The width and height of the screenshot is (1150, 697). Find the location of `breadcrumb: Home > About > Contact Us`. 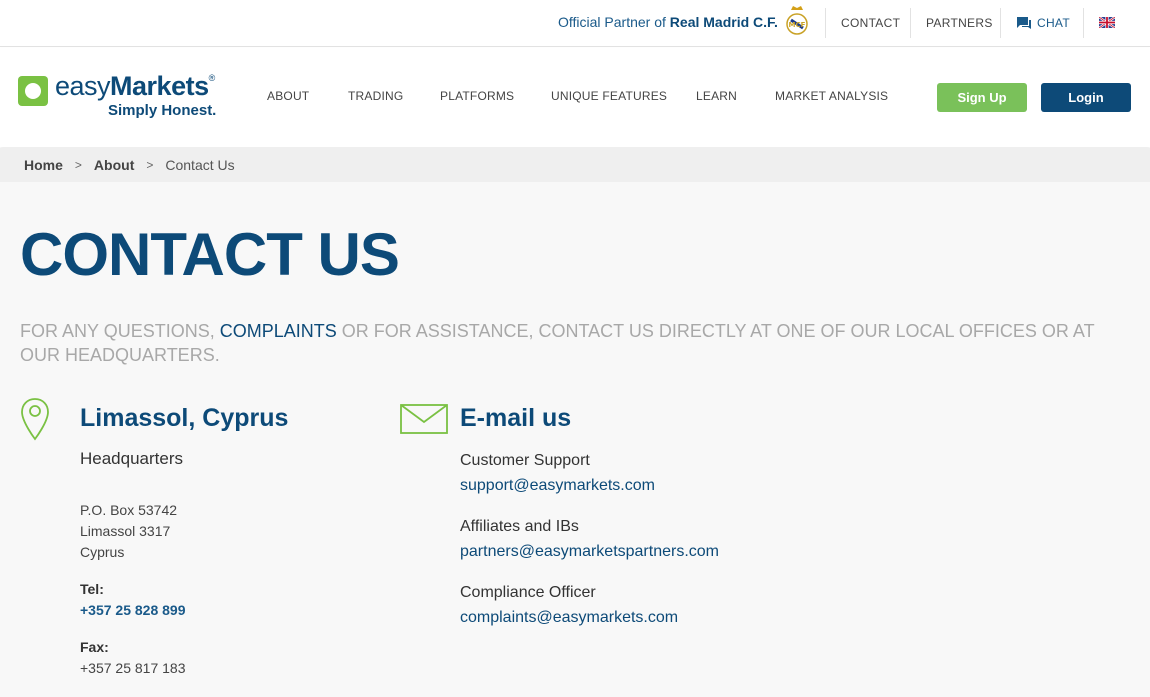

breadcrumb: Home > About > Contact Us is located at coordinates (575, 165).